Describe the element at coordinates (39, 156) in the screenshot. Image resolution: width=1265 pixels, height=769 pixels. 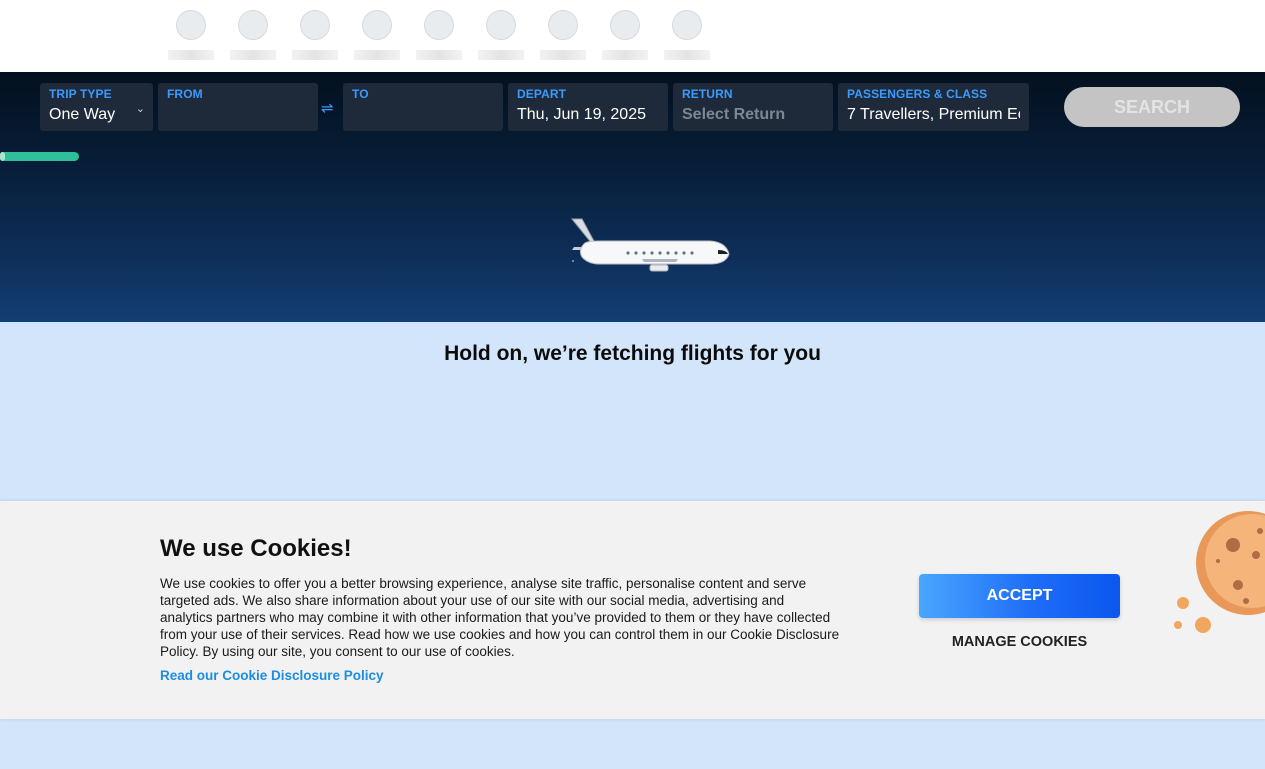
I see `loading-progress-bar` at that location.